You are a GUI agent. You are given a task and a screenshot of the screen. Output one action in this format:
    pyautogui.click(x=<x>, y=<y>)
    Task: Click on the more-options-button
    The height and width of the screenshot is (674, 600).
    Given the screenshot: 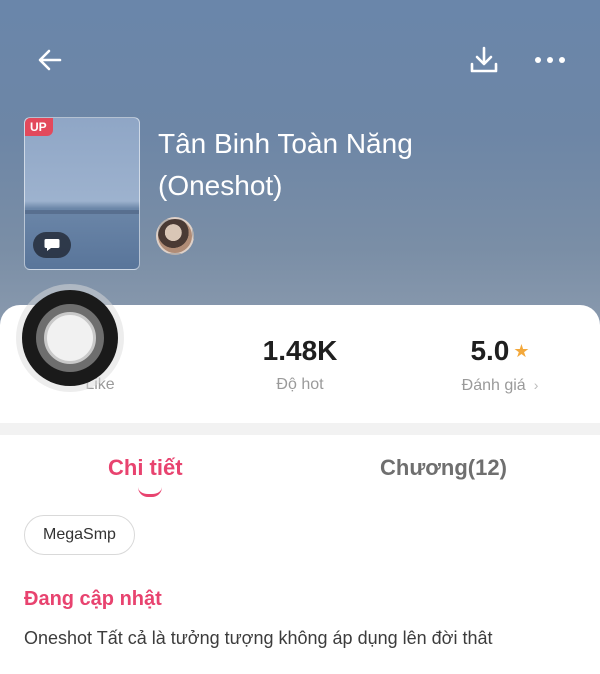 What is the action you would take?
    pyautogui.click(x=550, y=60)
    